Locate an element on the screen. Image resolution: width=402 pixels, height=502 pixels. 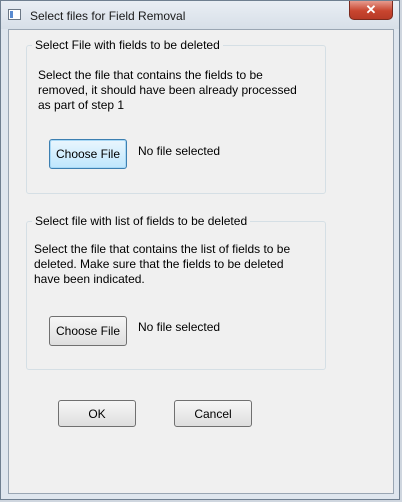
choose-fields-file-button: Choose File is located at coordinates (88, 154).